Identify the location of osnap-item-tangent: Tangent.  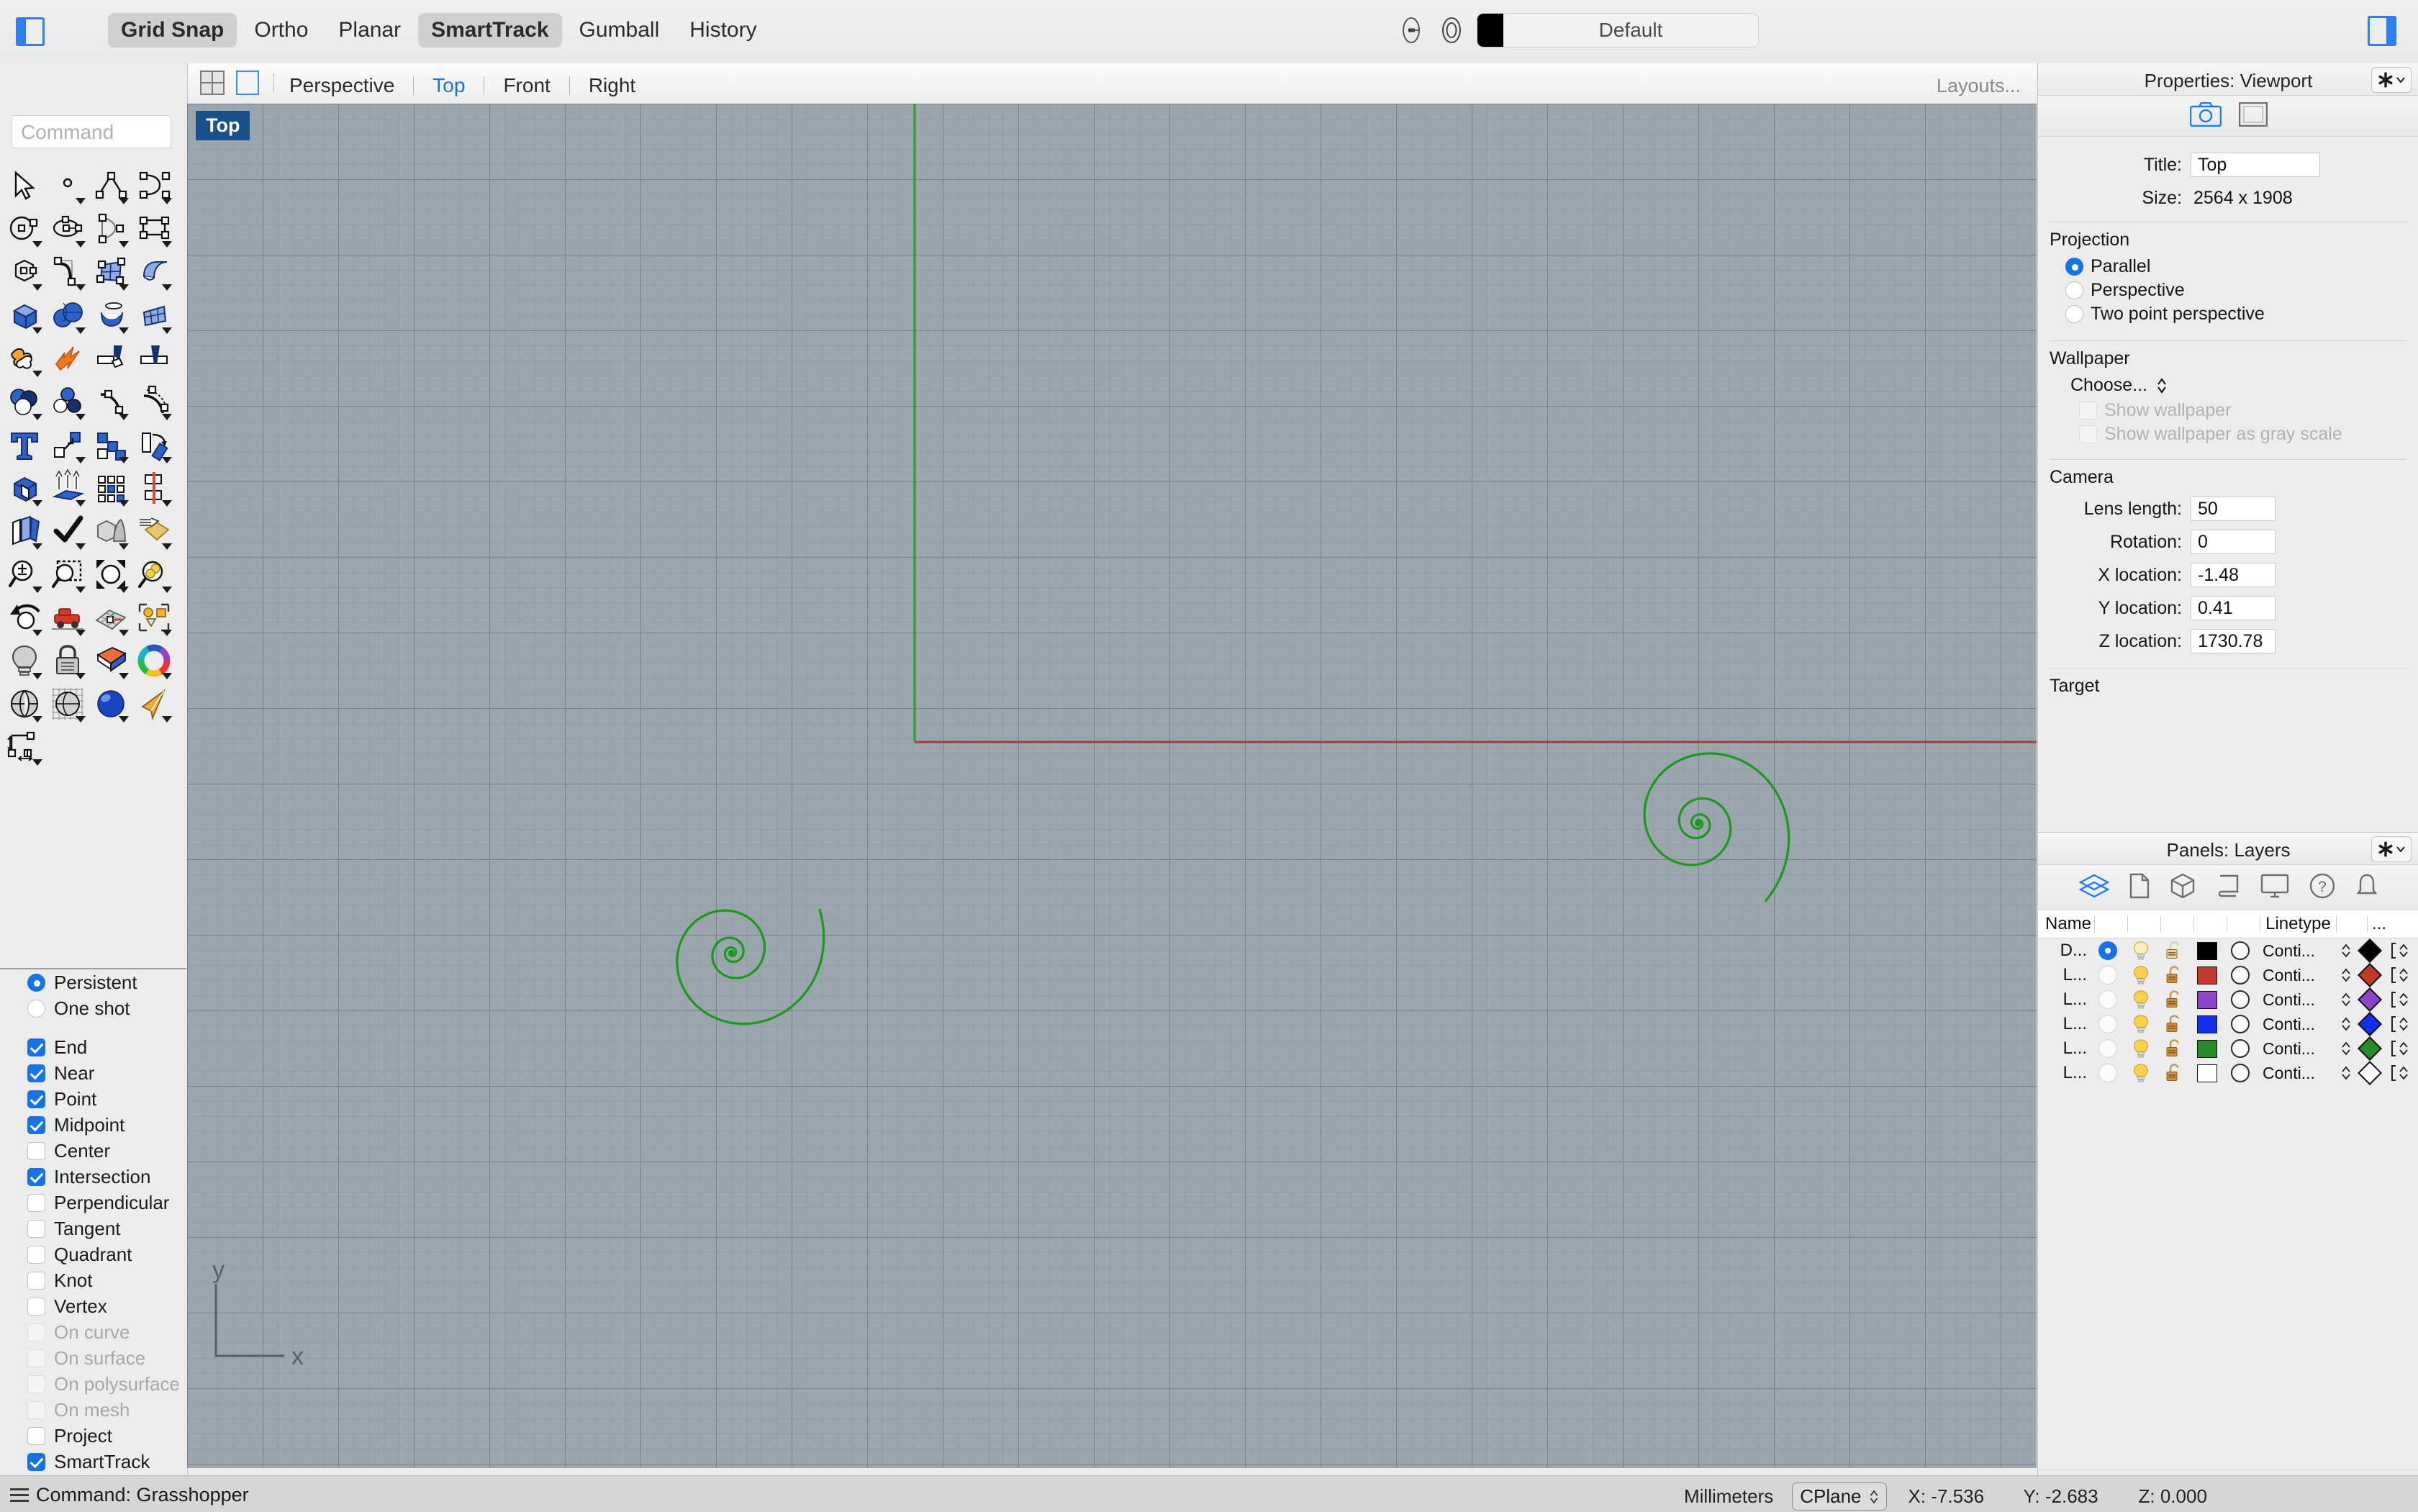
(93, 1229).